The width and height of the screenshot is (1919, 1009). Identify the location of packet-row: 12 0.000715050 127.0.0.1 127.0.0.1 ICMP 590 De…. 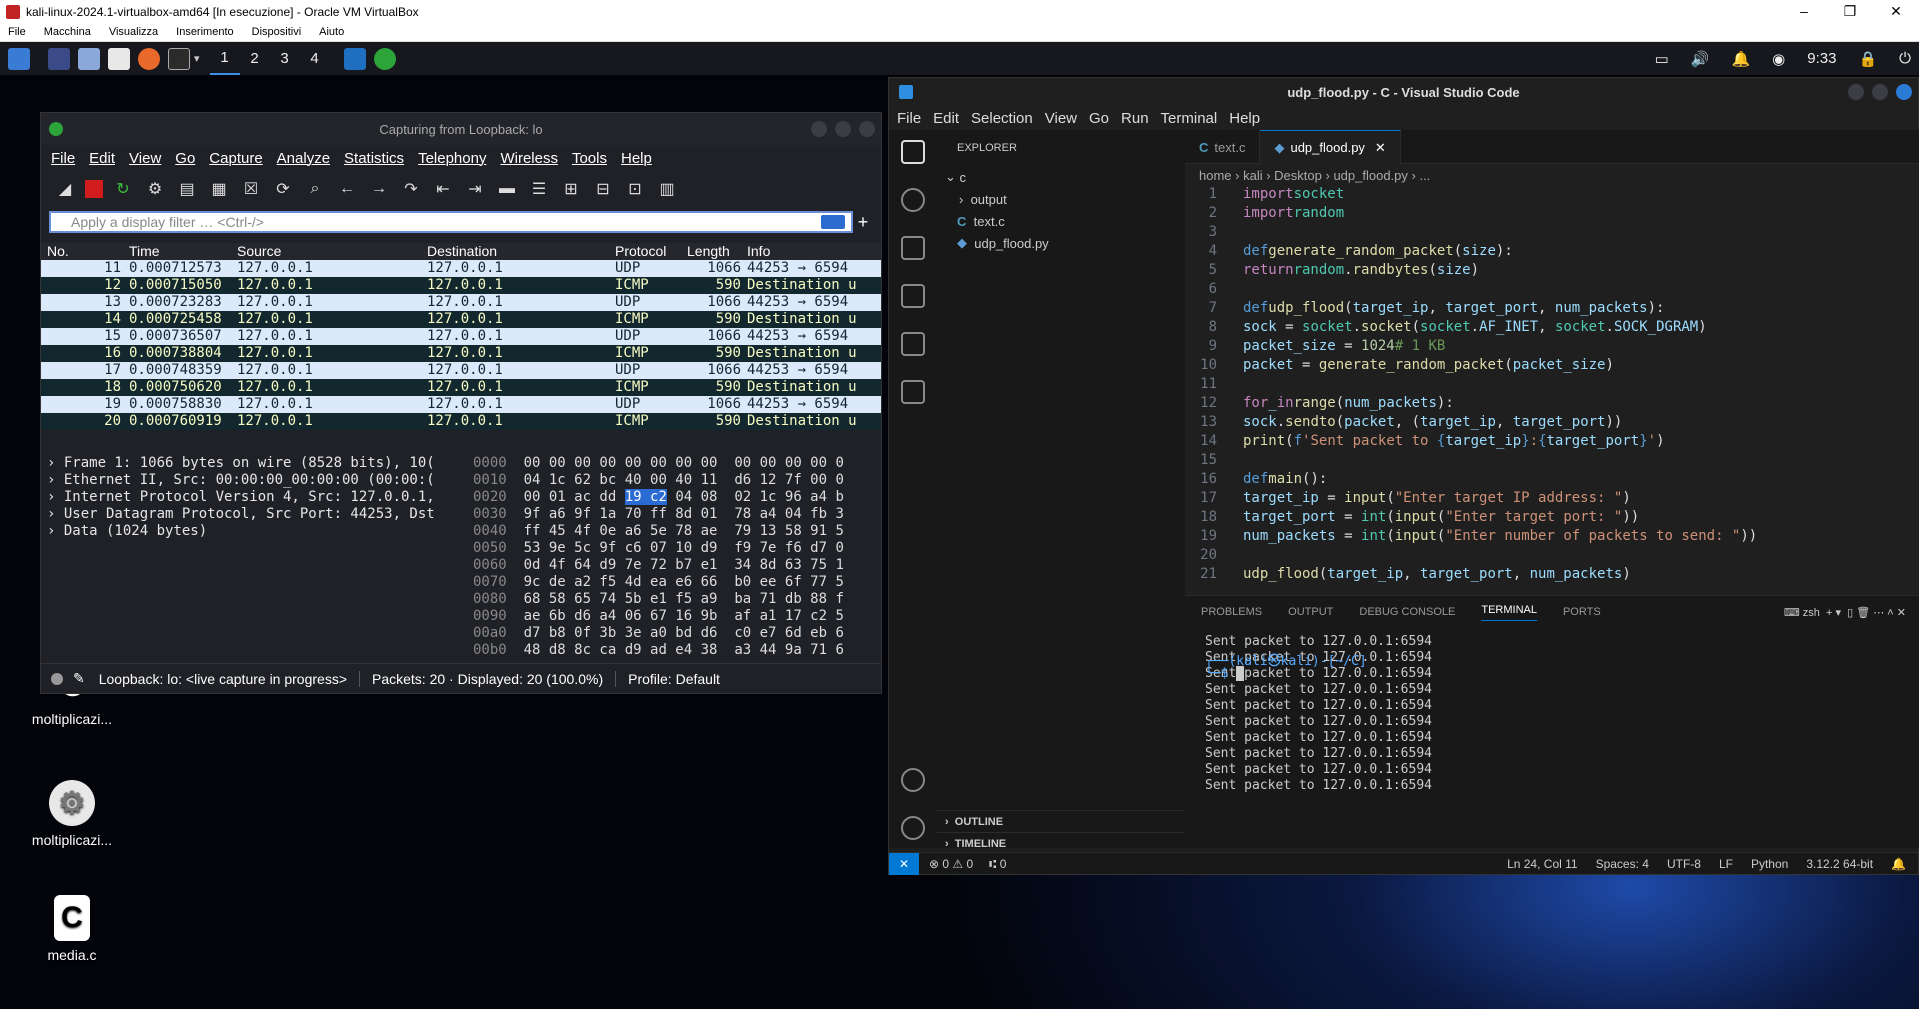
(461, 285).